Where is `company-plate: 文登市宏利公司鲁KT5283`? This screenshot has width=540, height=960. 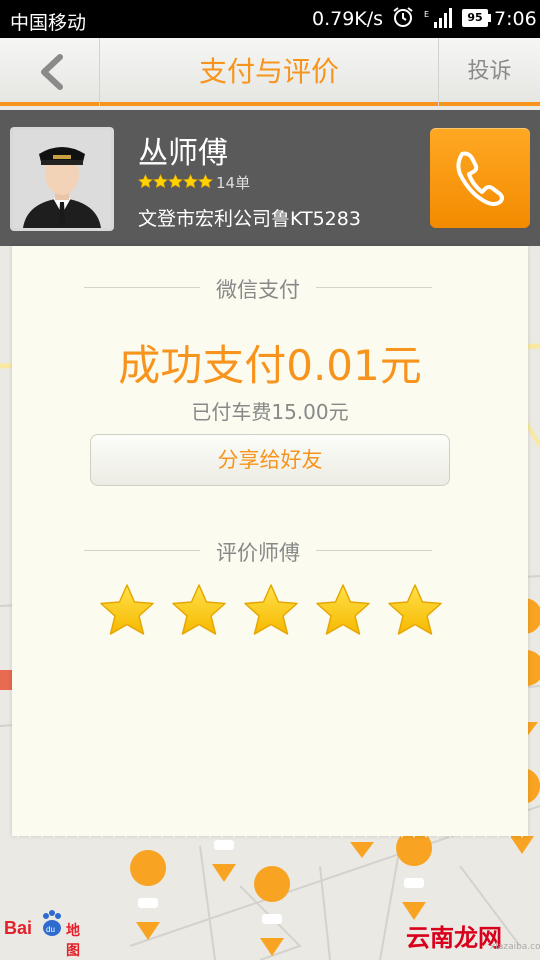
company-plate: 文登市宏利公司鲁KT5283 is located at coordinates (249, 219).